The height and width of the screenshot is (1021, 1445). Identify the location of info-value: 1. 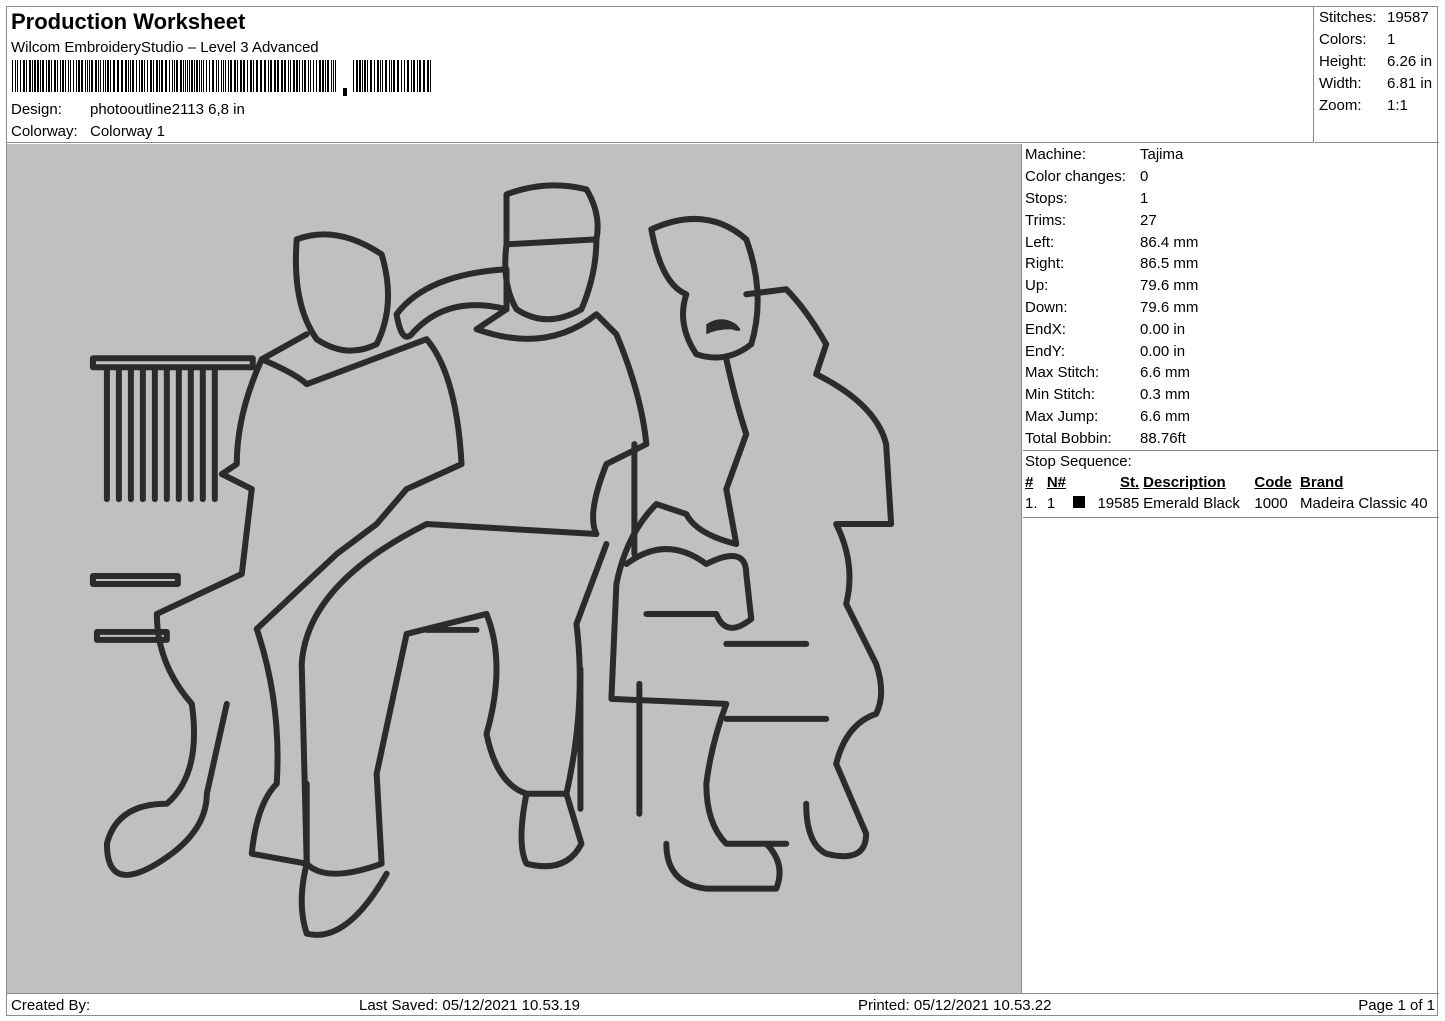
(1144, 198).